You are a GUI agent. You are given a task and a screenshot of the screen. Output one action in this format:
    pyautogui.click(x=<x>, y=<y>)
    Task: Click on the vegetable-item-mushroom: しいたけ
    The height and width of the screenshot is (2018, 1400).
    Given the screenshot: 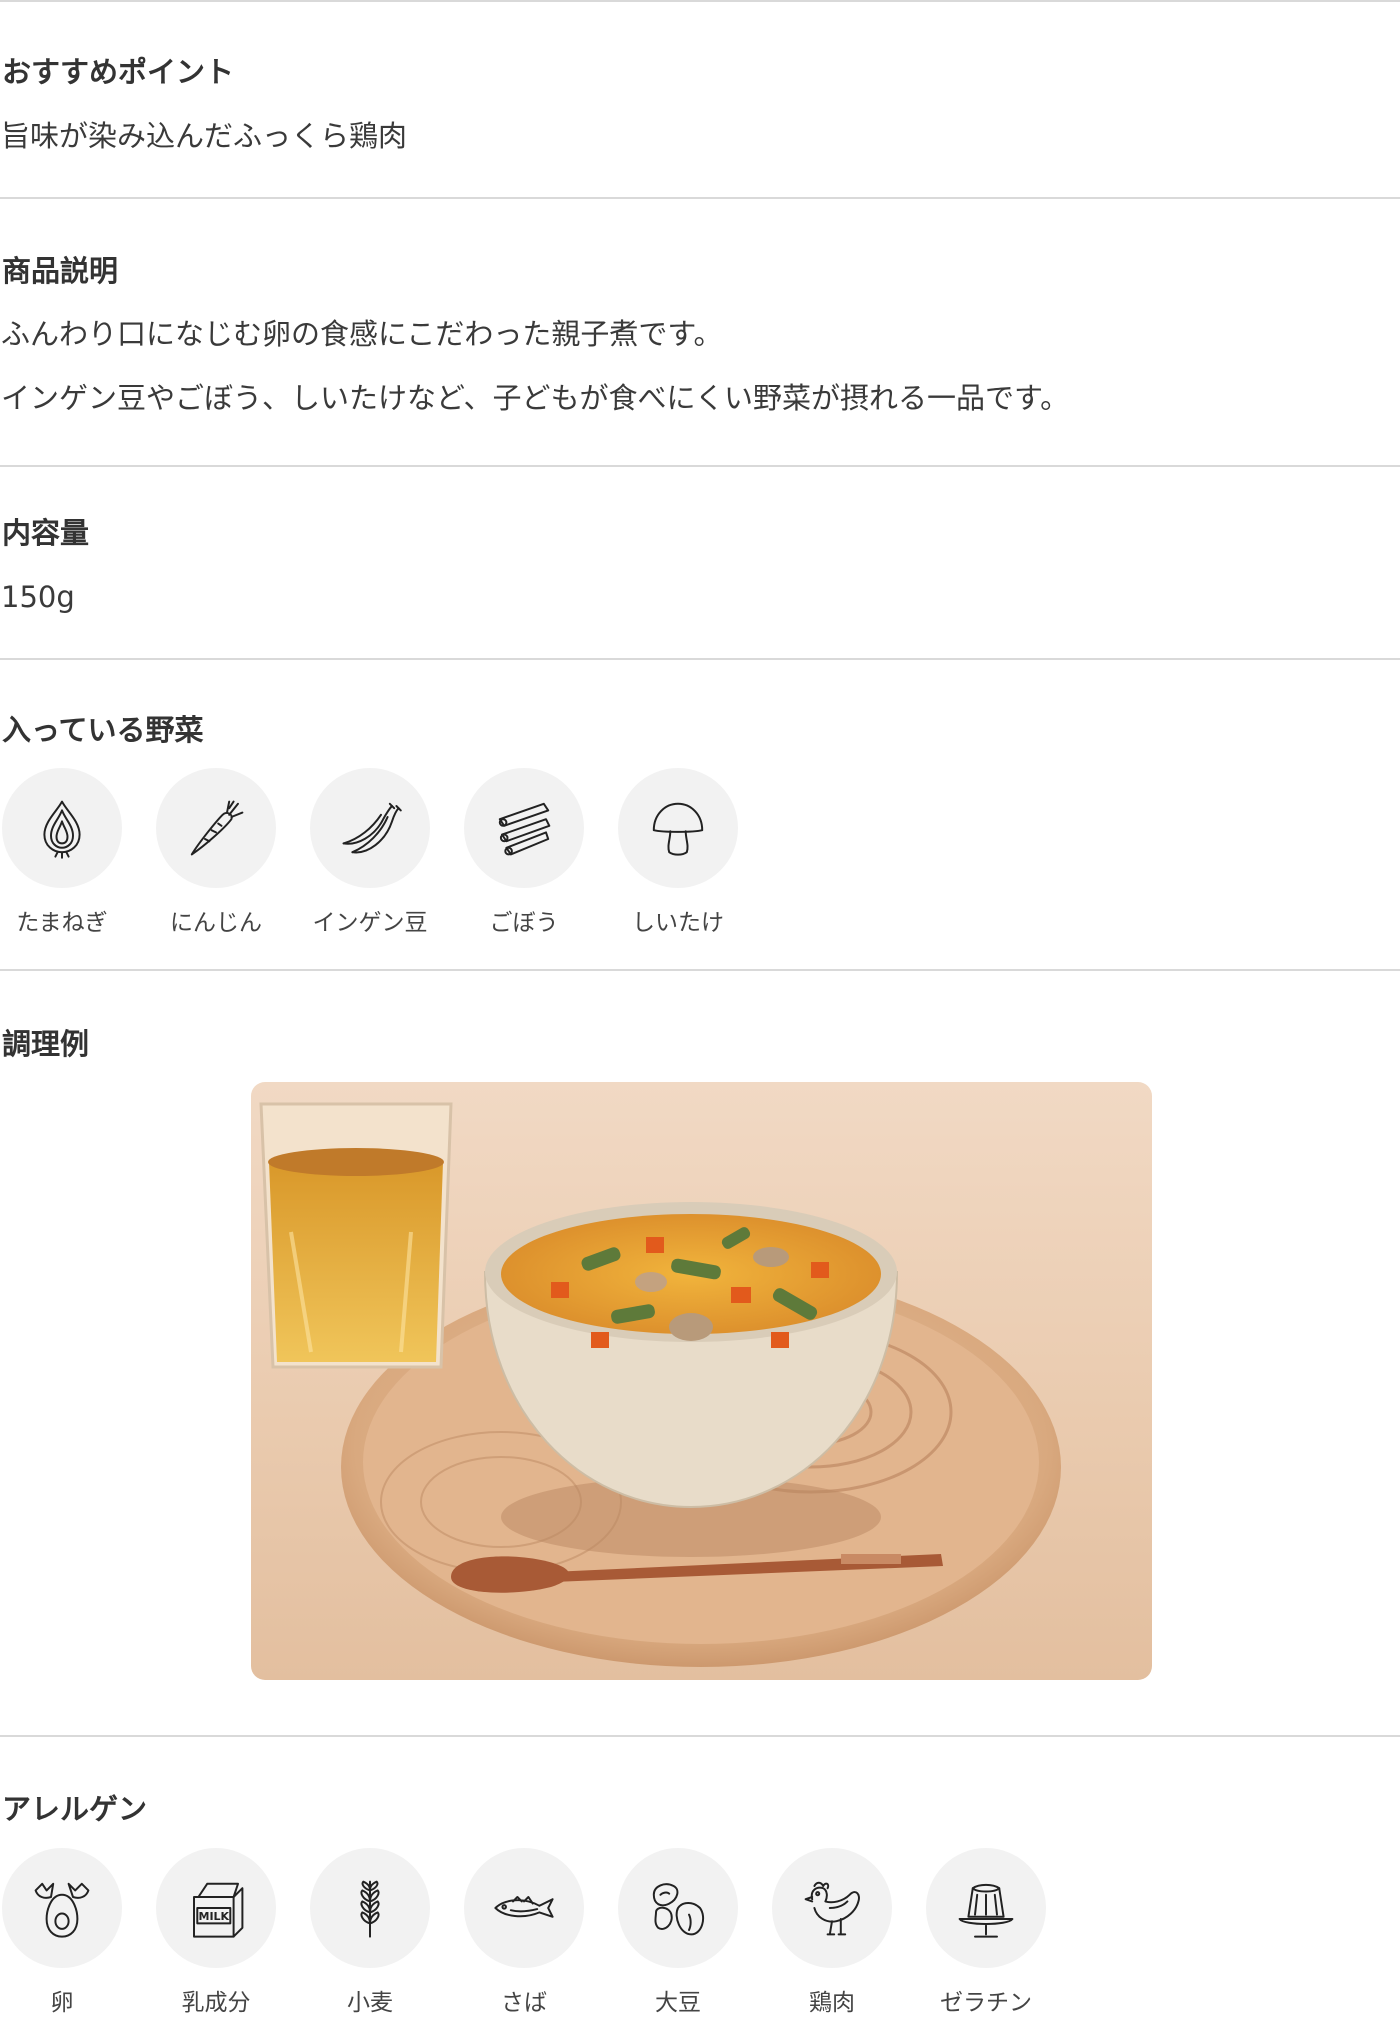 What is the action you would take?
    pyautogui.click(x=678, y=853)
    